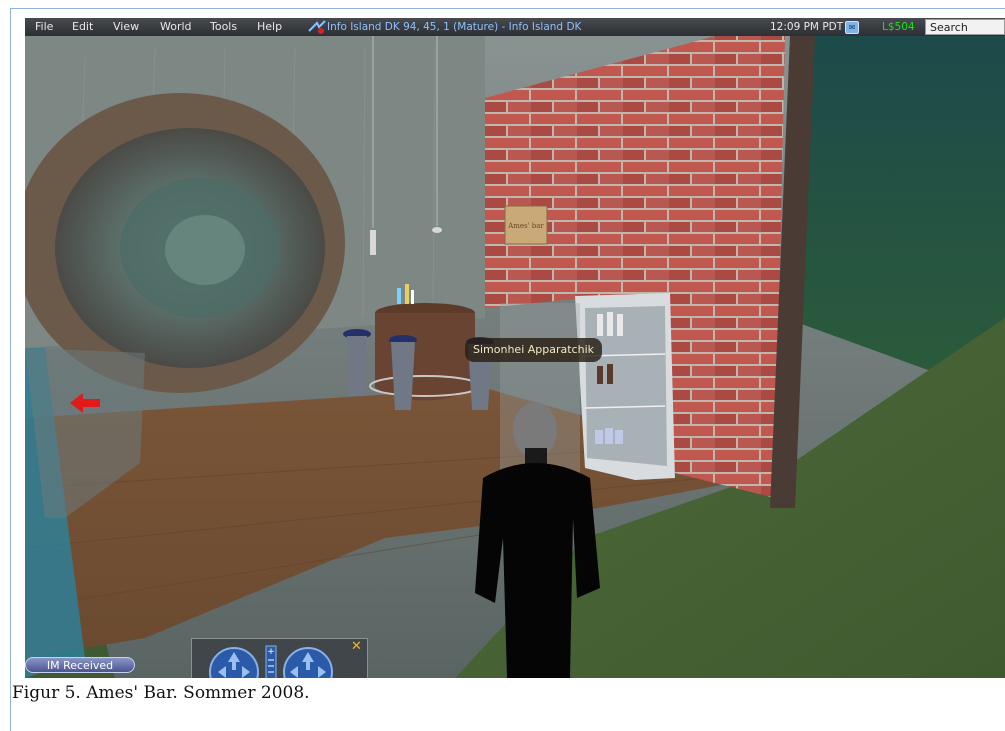  I want to click on clock: 12:09 PM PDT, so click(807, 27).